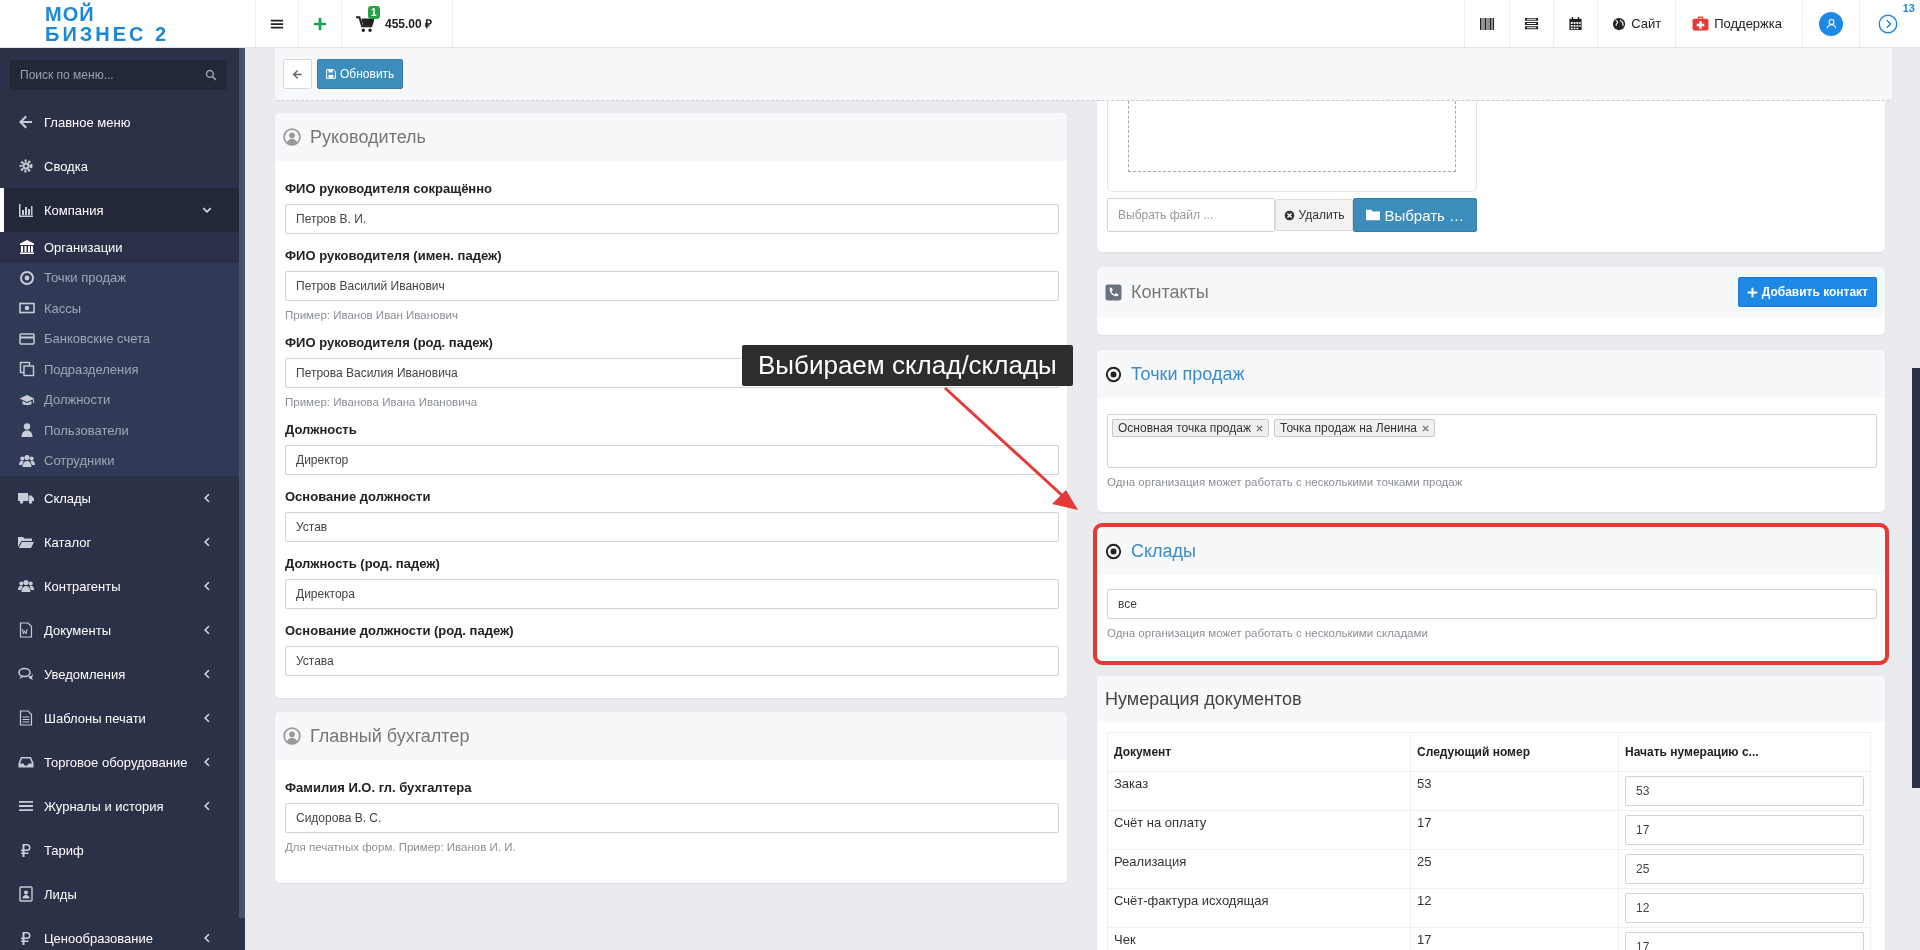  What do you see at coordinates (672, 460) in the screenshot?
I see `input-field: Директор` at bounding box center [672, 460].